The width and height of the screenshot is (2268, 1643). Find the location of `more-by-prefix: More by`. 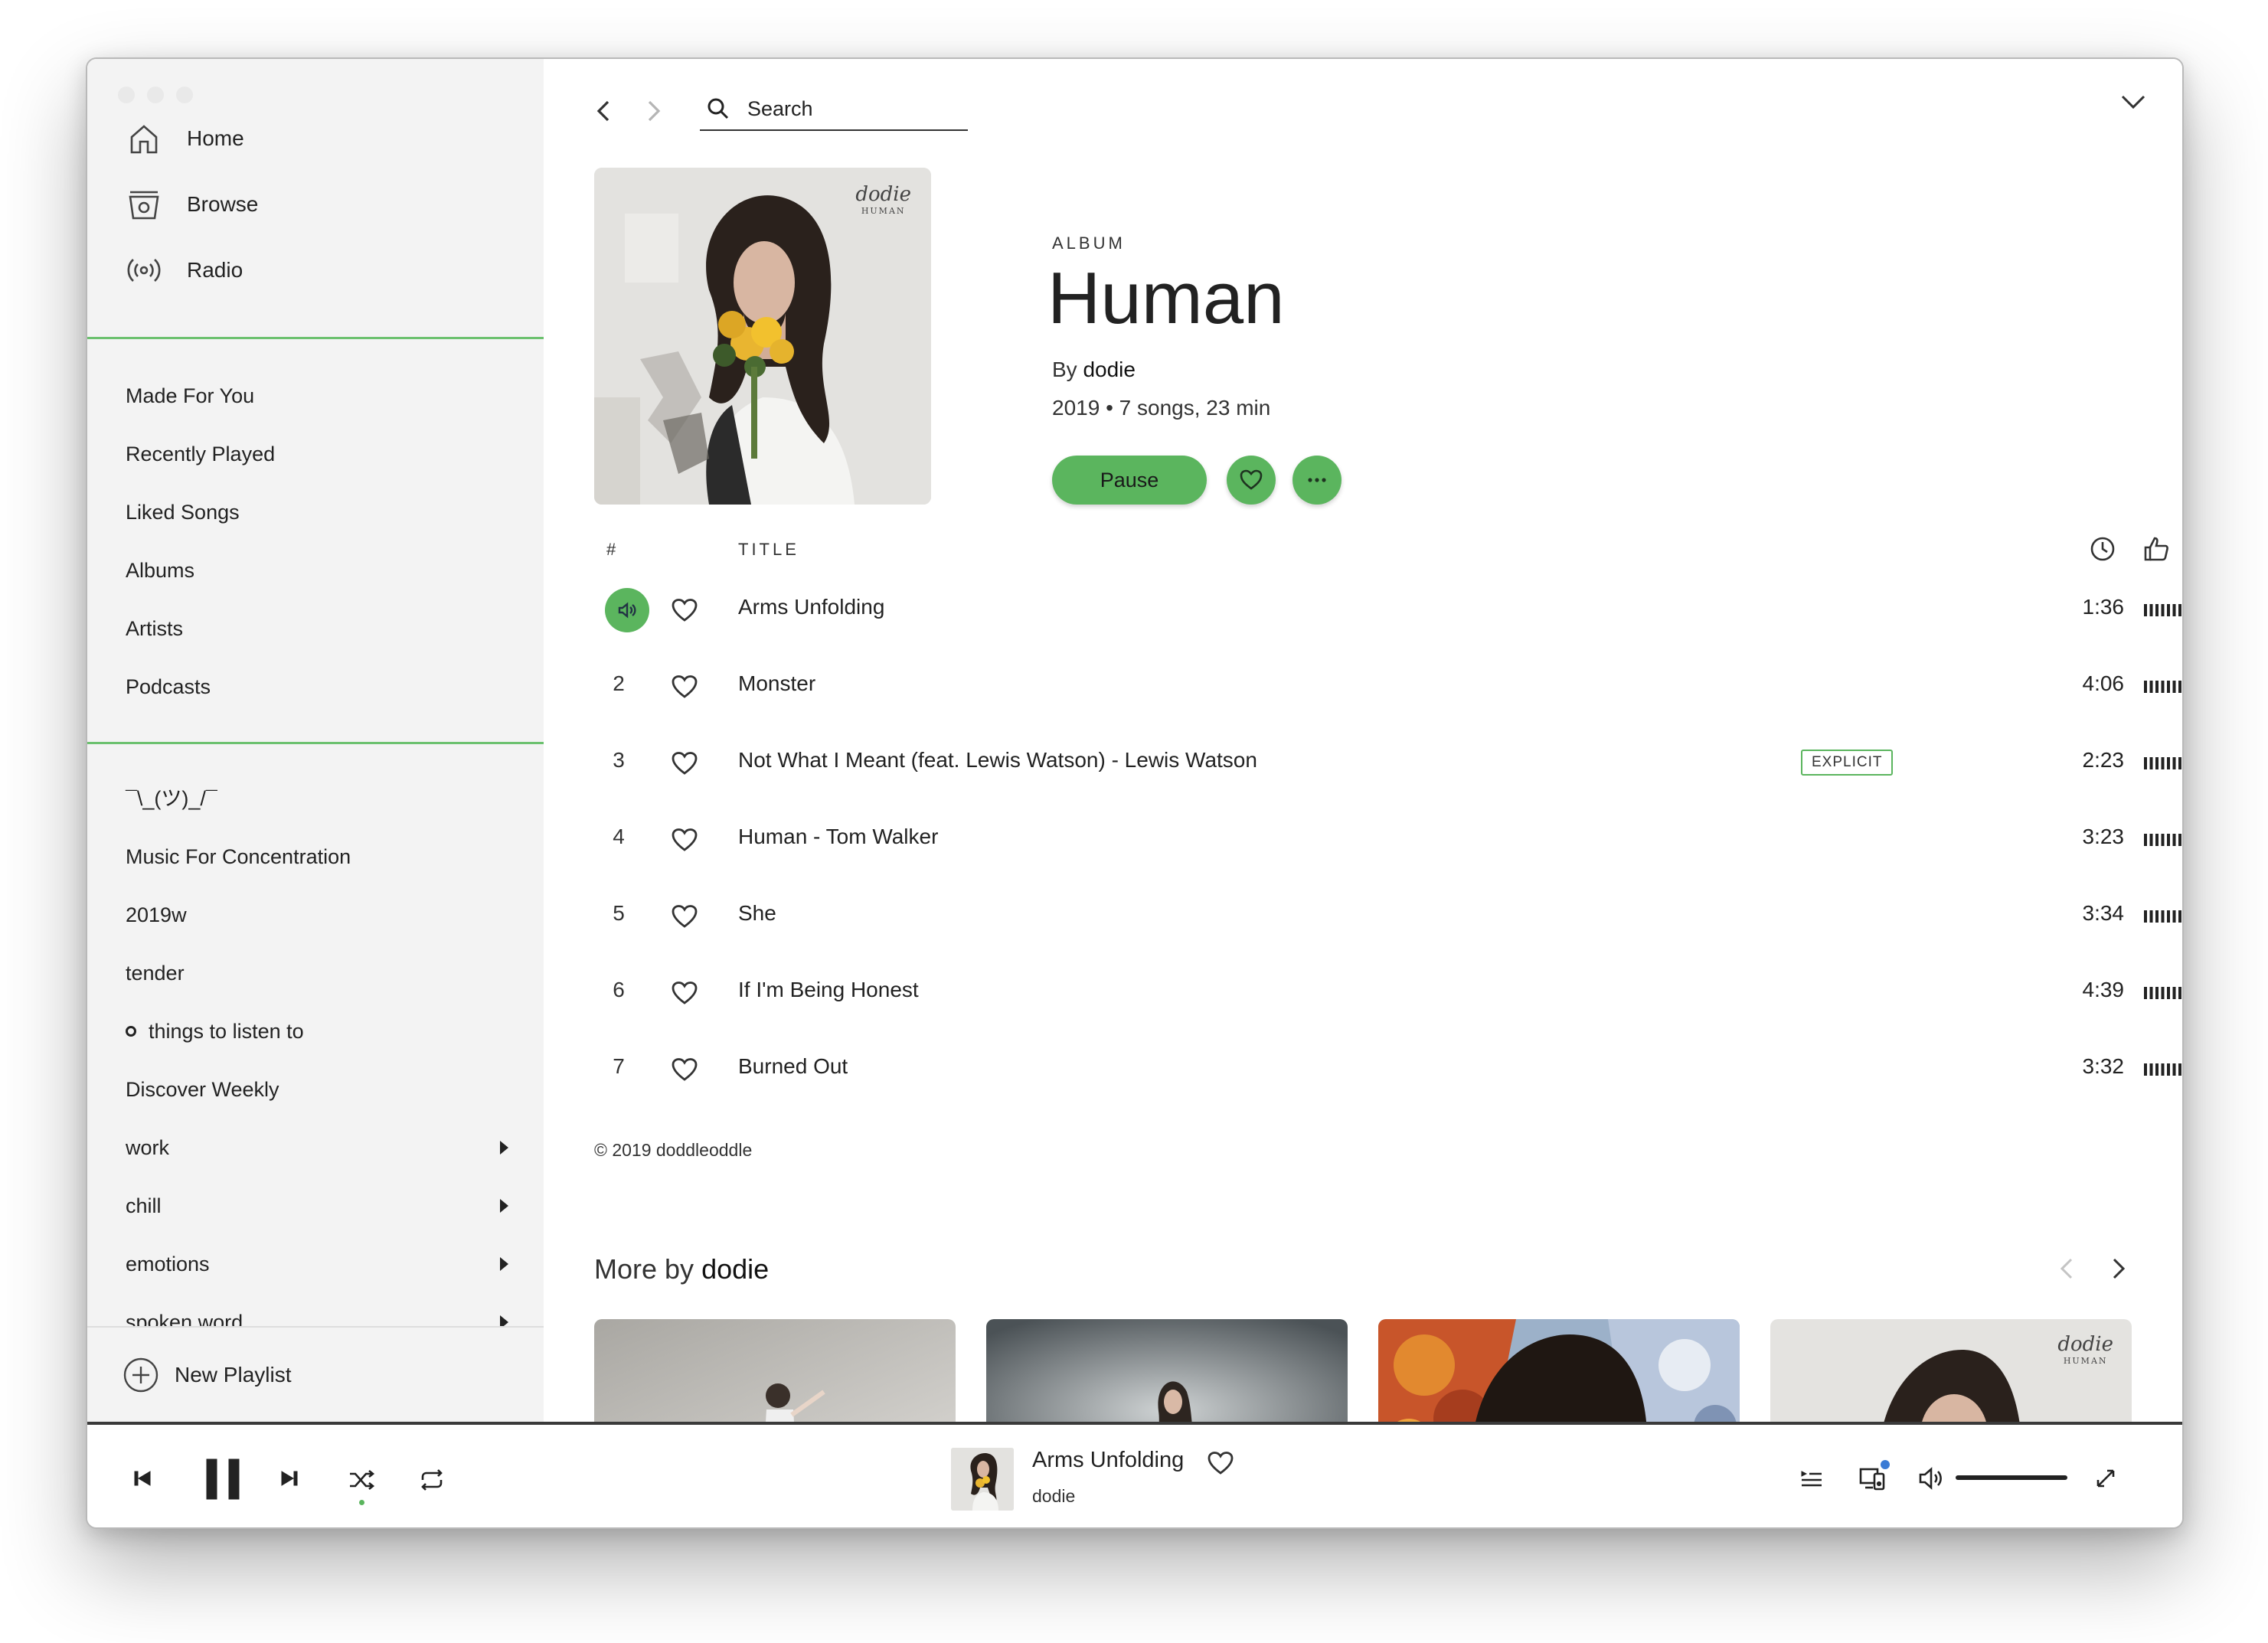

more-by-prefix: More by is located at coordinates (644, 1269).